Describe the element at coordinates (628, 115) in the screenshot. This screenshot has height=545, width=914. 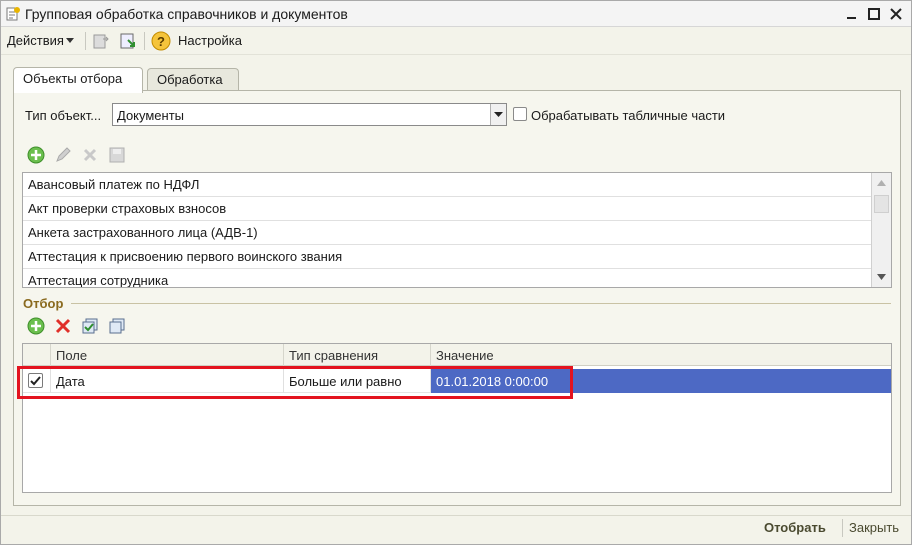
I see `process-tabular-label: Обрабатывать табличные части` at that location.